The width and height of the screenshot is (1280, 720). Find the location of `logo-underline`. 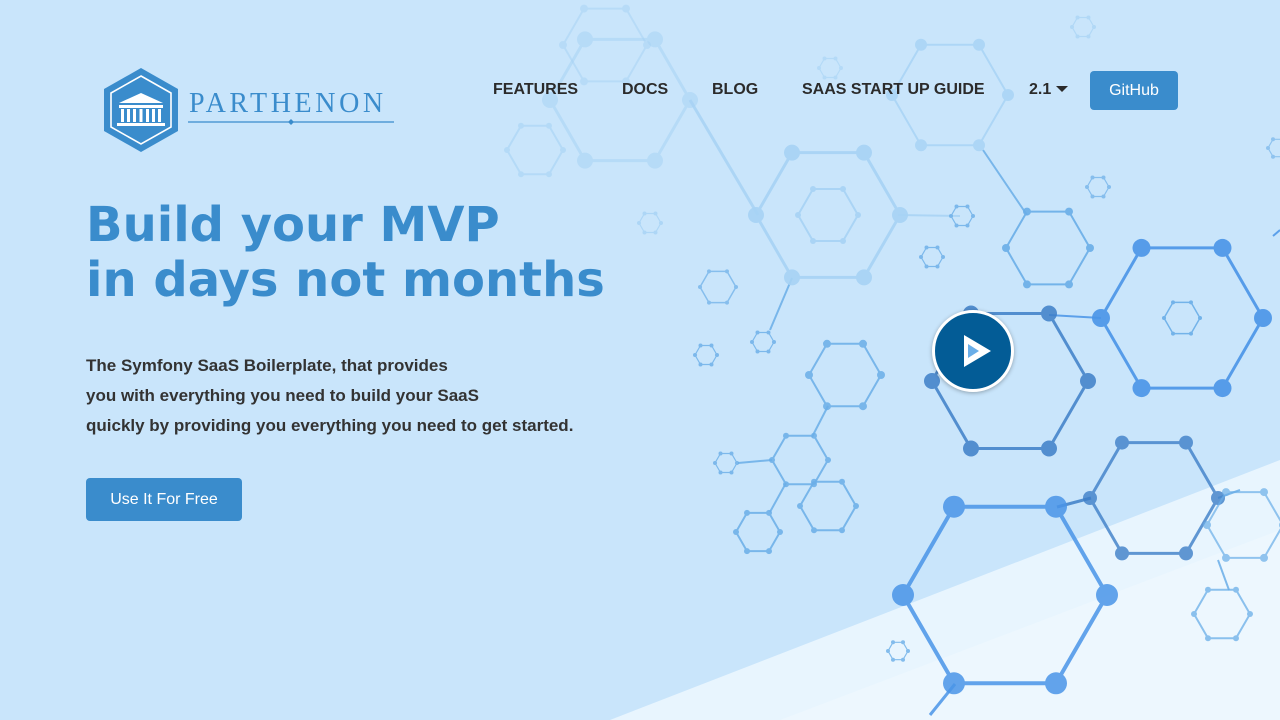

logo-underline is located at coordinates (291, 122).